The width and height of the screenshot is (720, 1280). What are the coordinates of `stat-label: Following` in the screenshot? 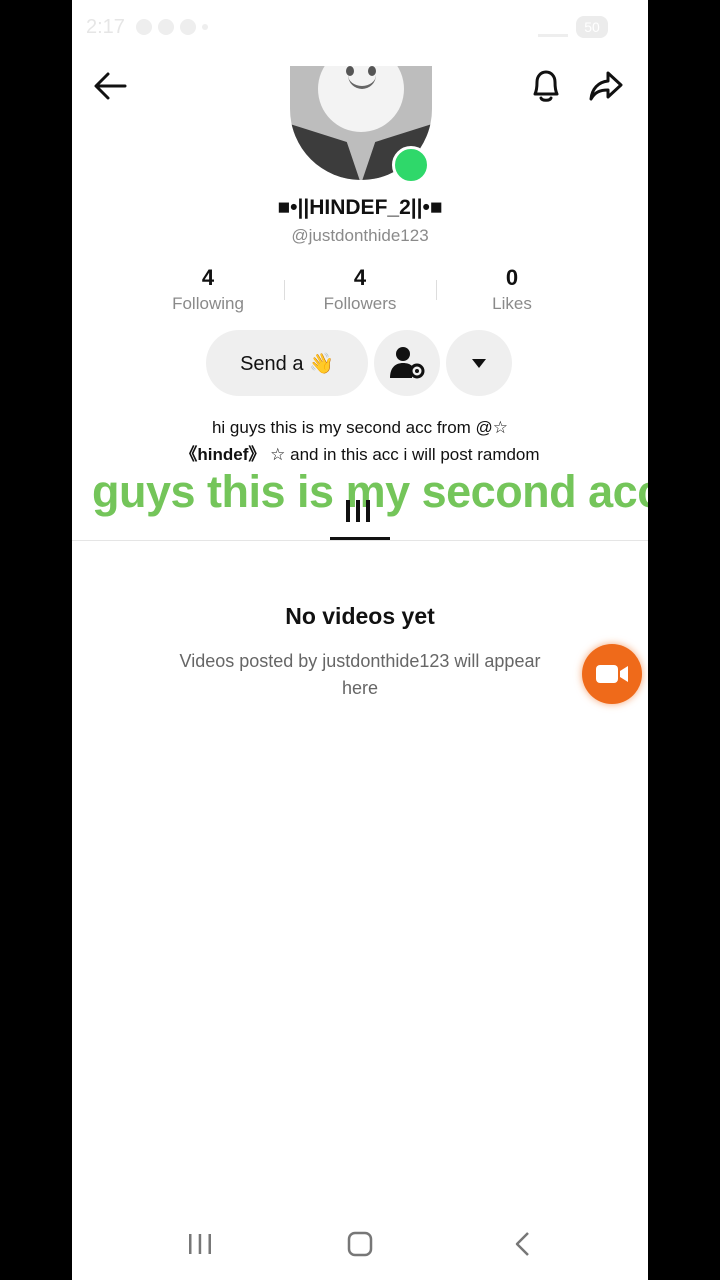 It's located at (208, 303).